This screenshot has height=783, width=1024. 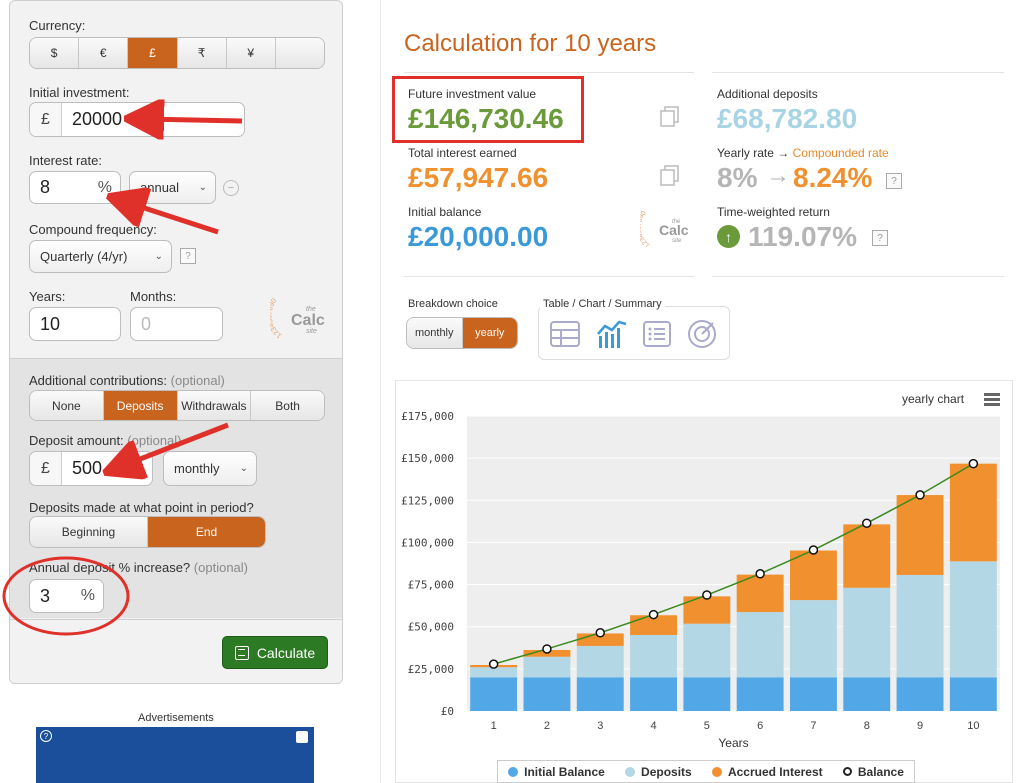 I want to click on initial-balance-value: £20,000.00, so click(x=478, y=236).